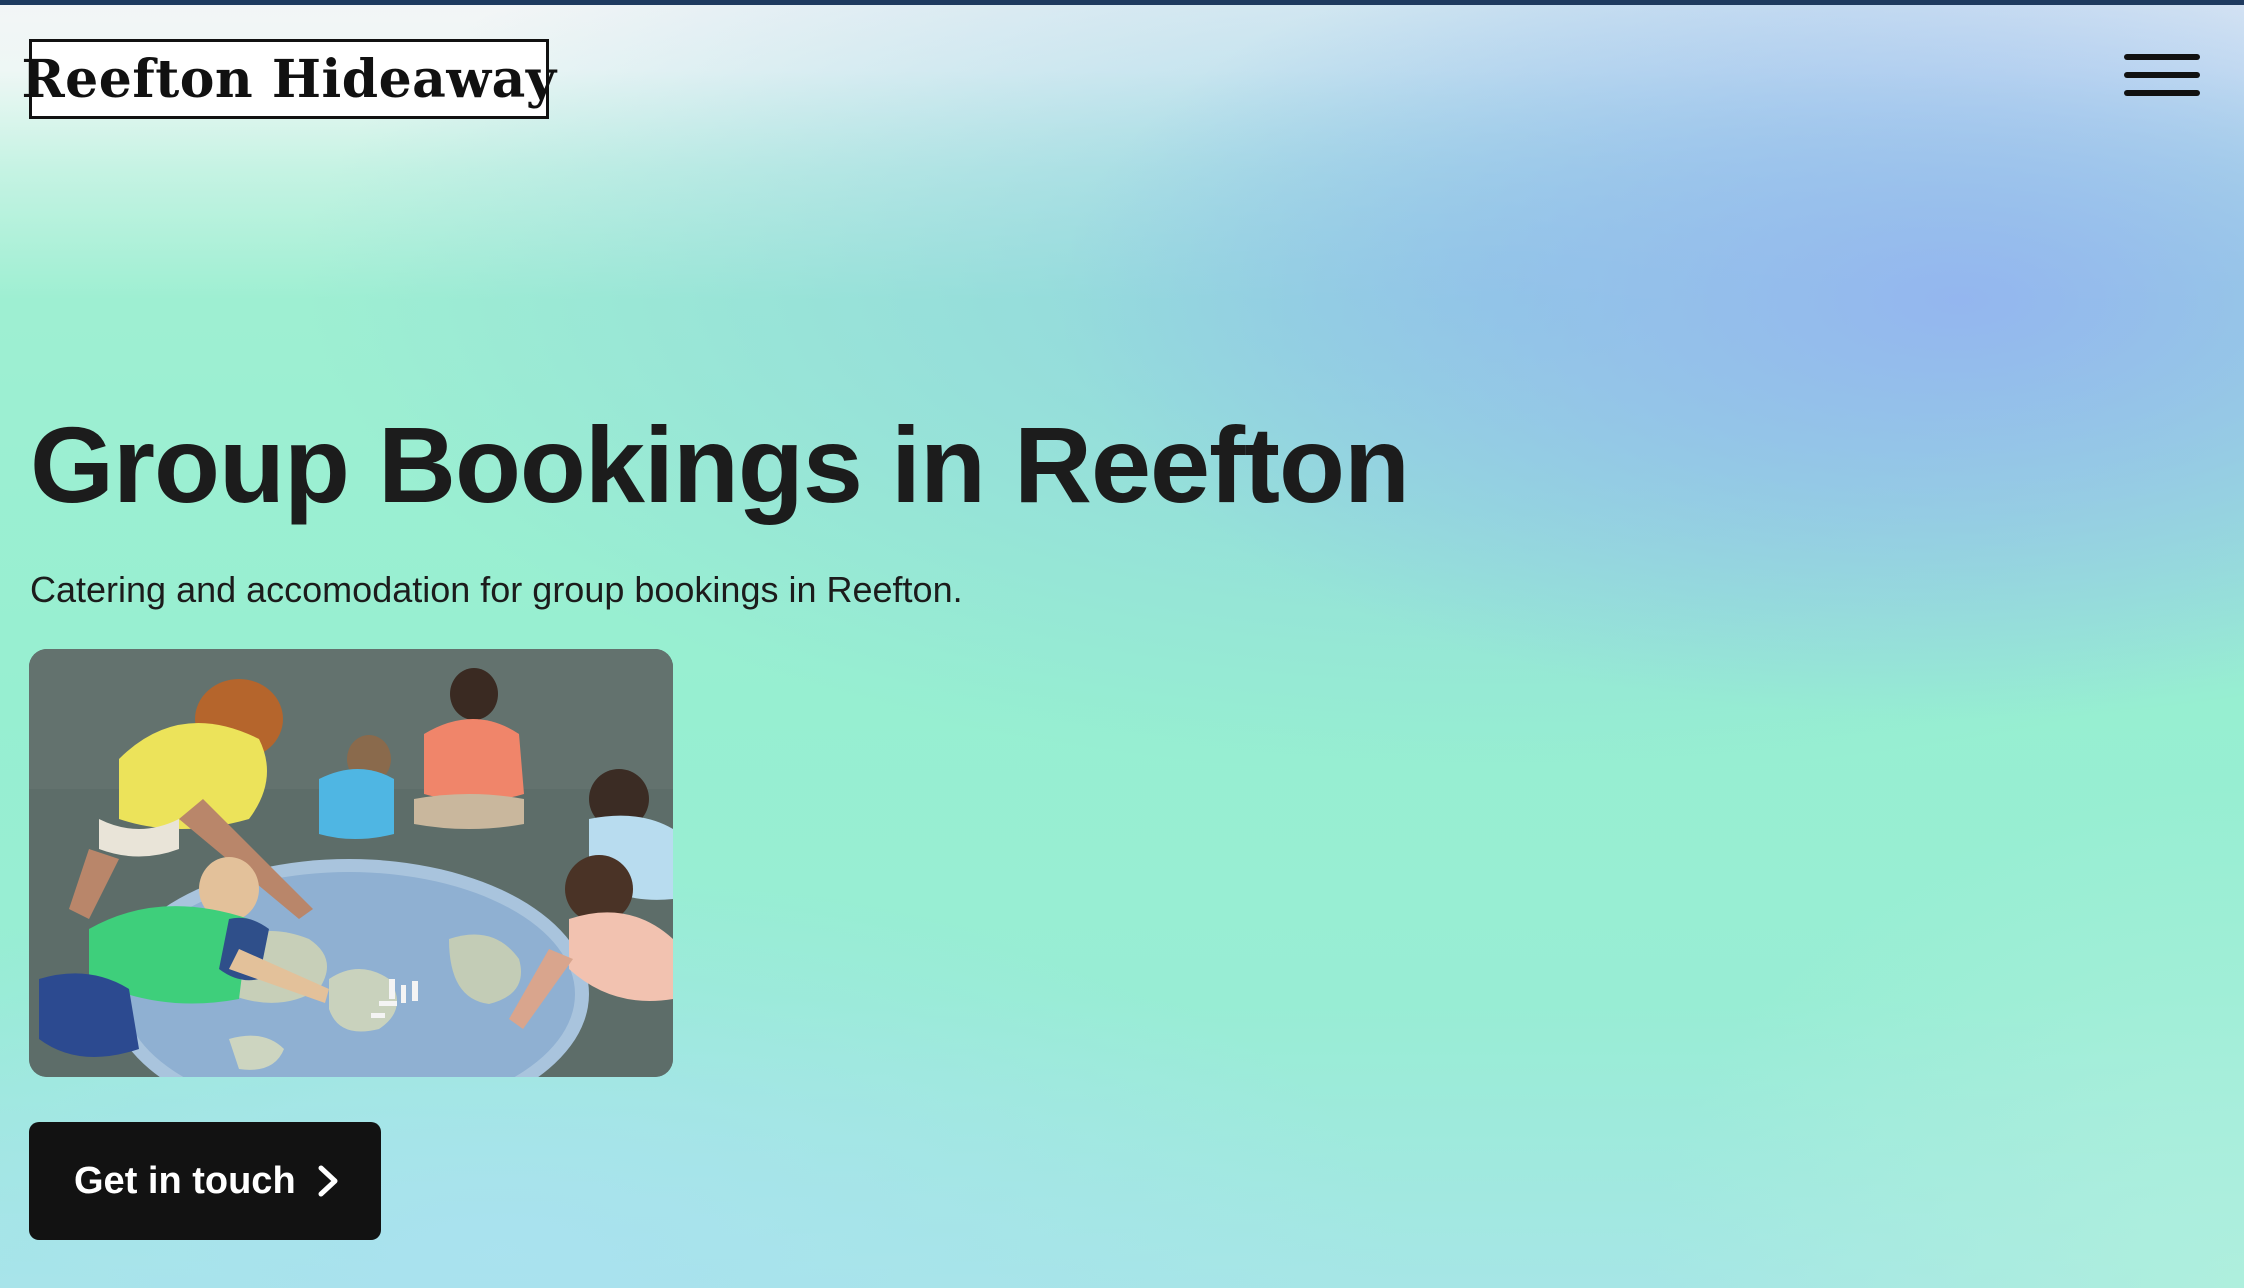  I want to click on hero-photo, so click(351, 863).